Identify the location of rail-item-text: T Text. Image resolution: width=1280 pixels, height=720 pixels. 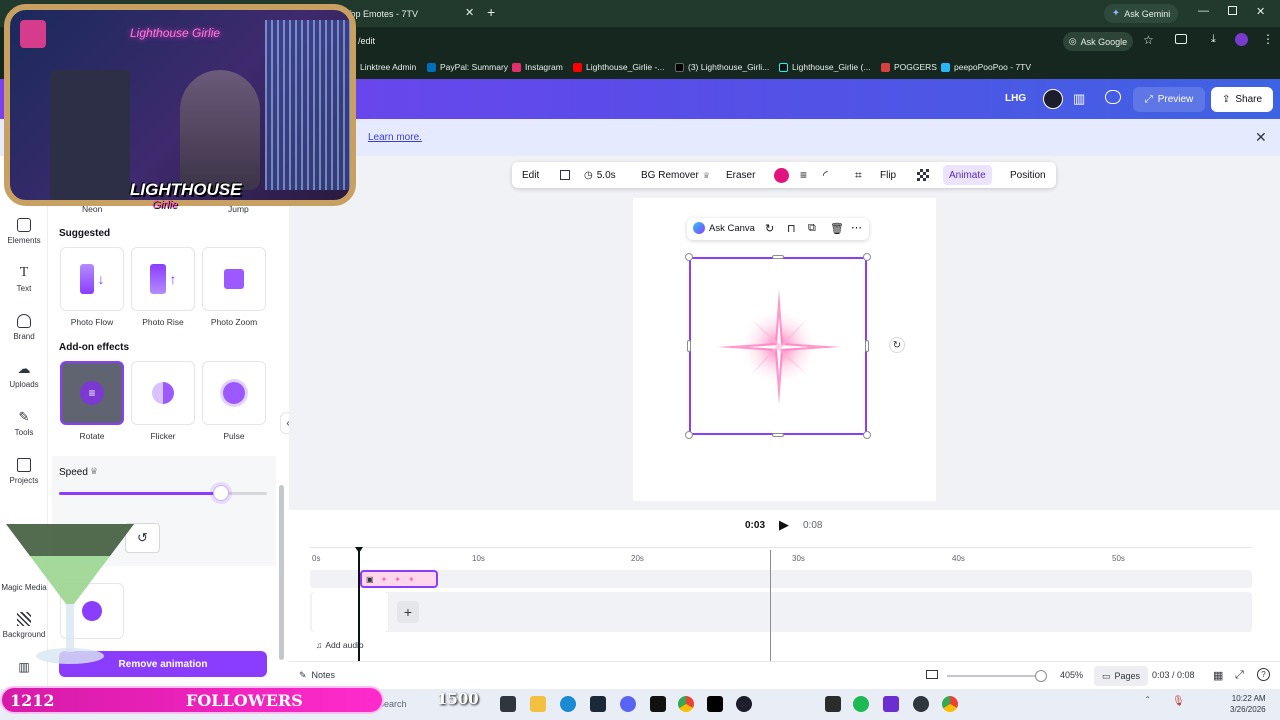
(24, 280).